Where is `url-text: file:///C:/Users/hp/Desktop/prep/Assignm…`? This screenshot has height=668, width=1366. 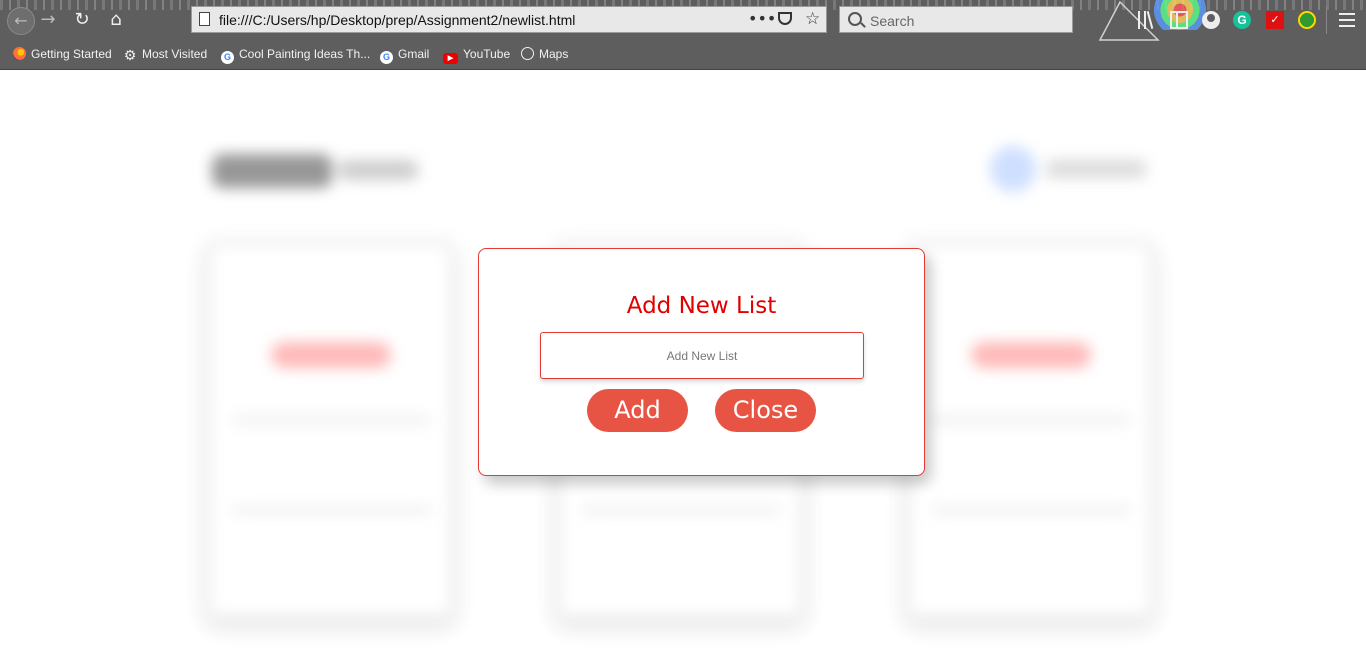 url-text: file:///C:/Users/hp/Desktop/prep/Assignm… is located at coordinates (397, 20).